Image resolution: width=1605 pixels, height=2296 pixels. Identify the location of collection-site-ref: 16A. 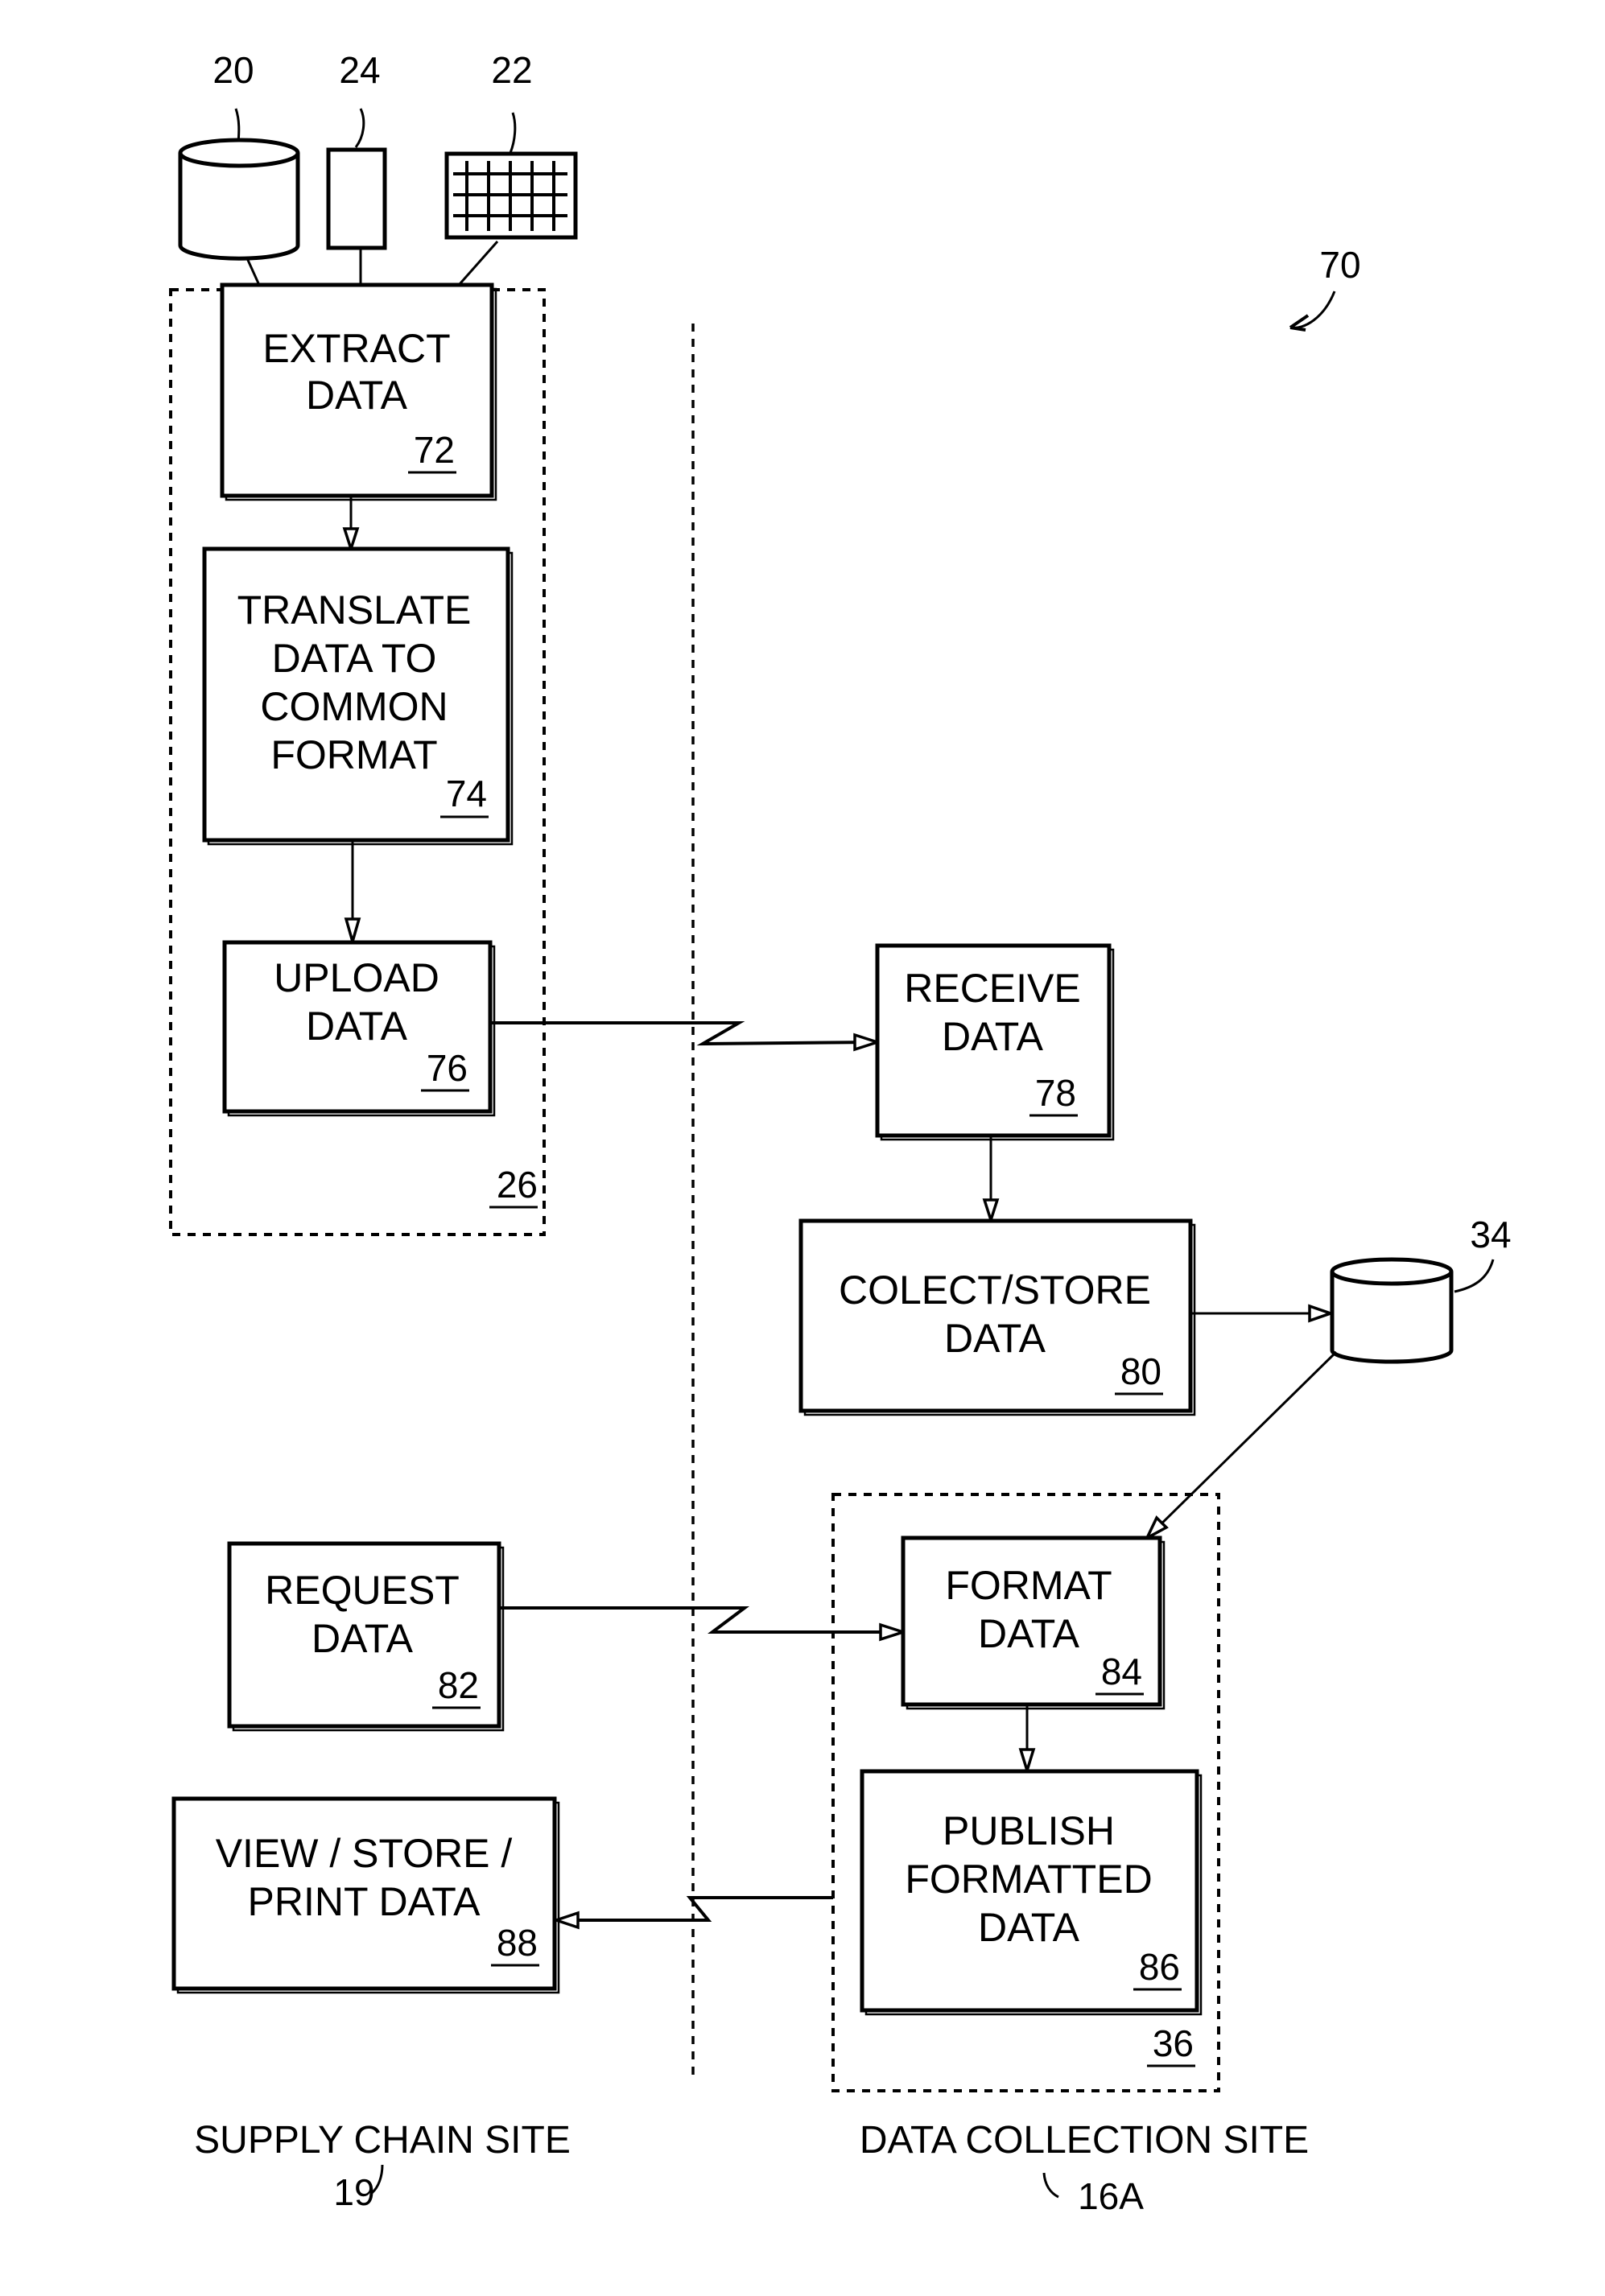
(1111, 2196).